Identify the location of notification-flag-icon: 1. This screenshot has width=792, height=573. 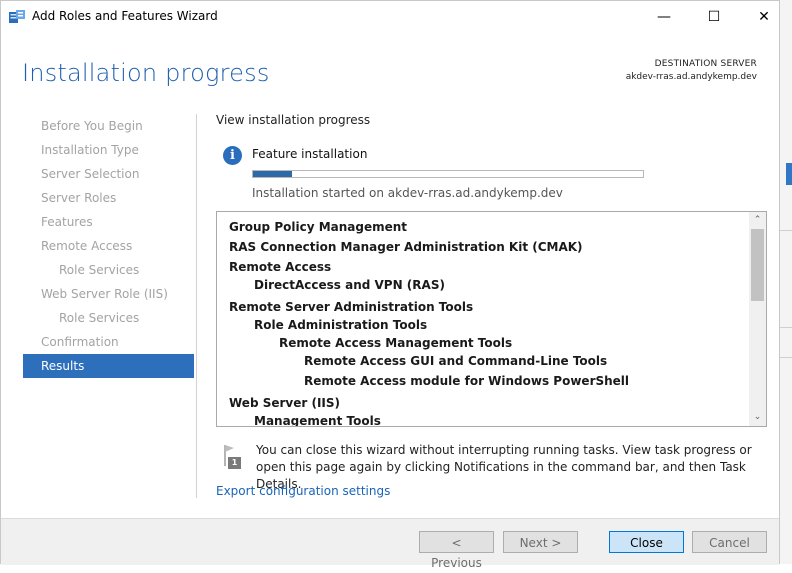
(232, 457).